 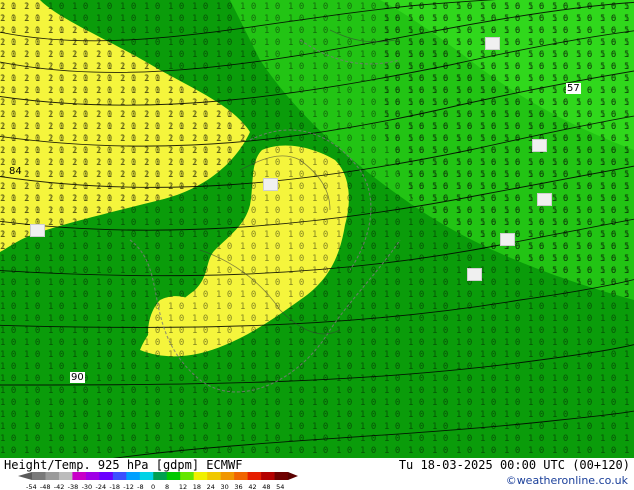 What do you see at coordinates (266, 486) in the screenshot?
I see `colorbar-tick-label: 48` at bounding box center [266, 486].